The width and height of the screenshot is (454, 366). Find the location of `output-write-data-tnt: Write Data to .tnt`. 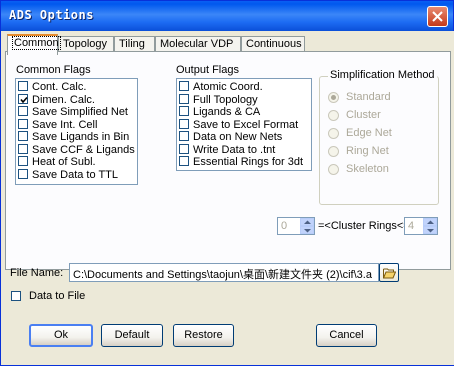

output-write-data-tnt: Write Data to .tnt is located at coordinates (244, 150).